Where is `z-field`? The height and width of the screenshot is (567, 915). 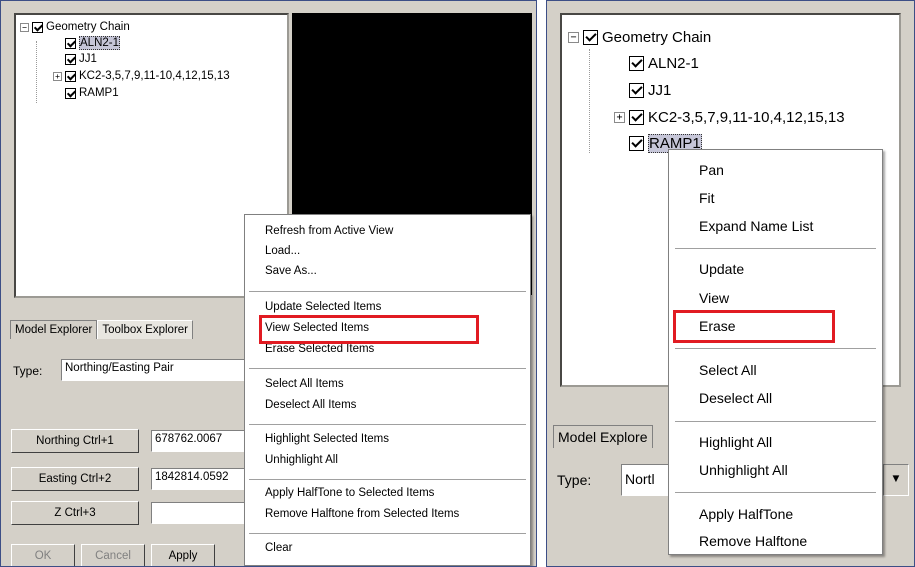
z-field is located at coordinates (198, 513).